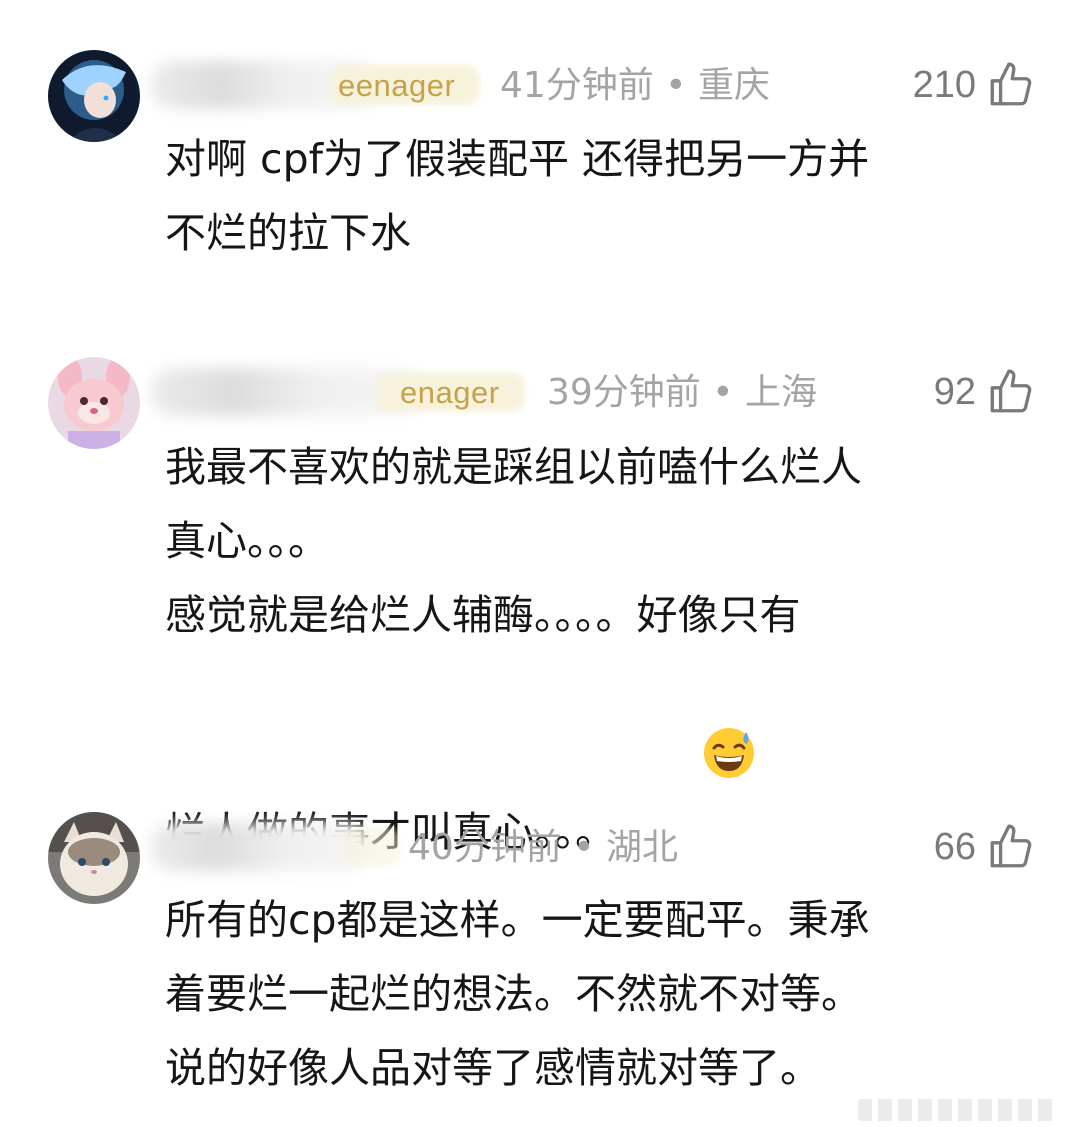 Image resolution: width=1076 pixels, height=1127 pixels. What do you see at coordinates (985, 847) in the screenshot?
I see `like-button: 66` at bounding box center [985, 847].